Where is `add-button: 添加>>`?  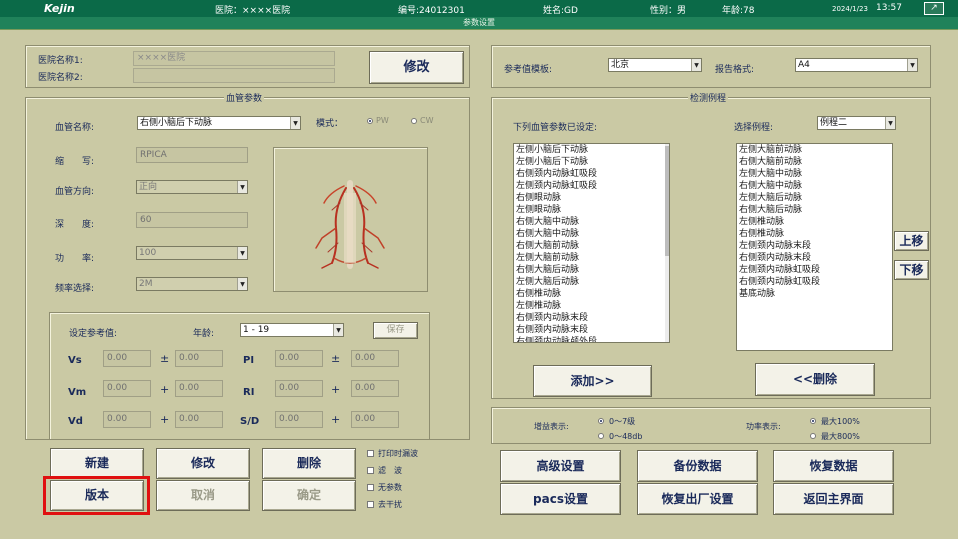
add-button: 添加>> is located at coordinates (592, 381).